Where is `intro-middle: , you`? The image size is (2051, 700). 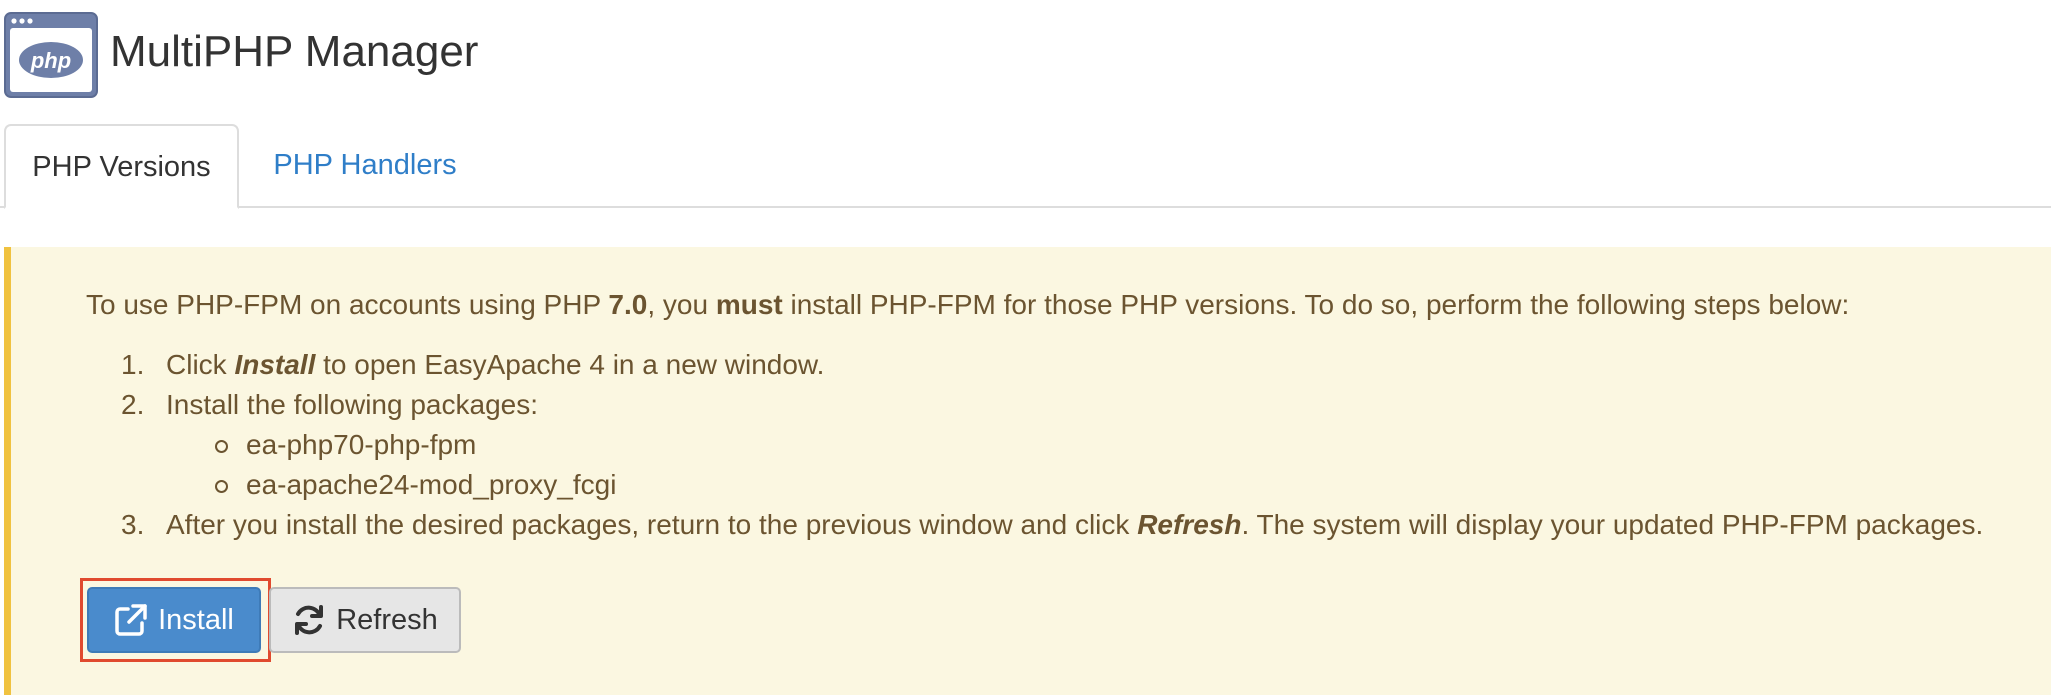 intro-middle: , you is located at coordinates (681, 304).